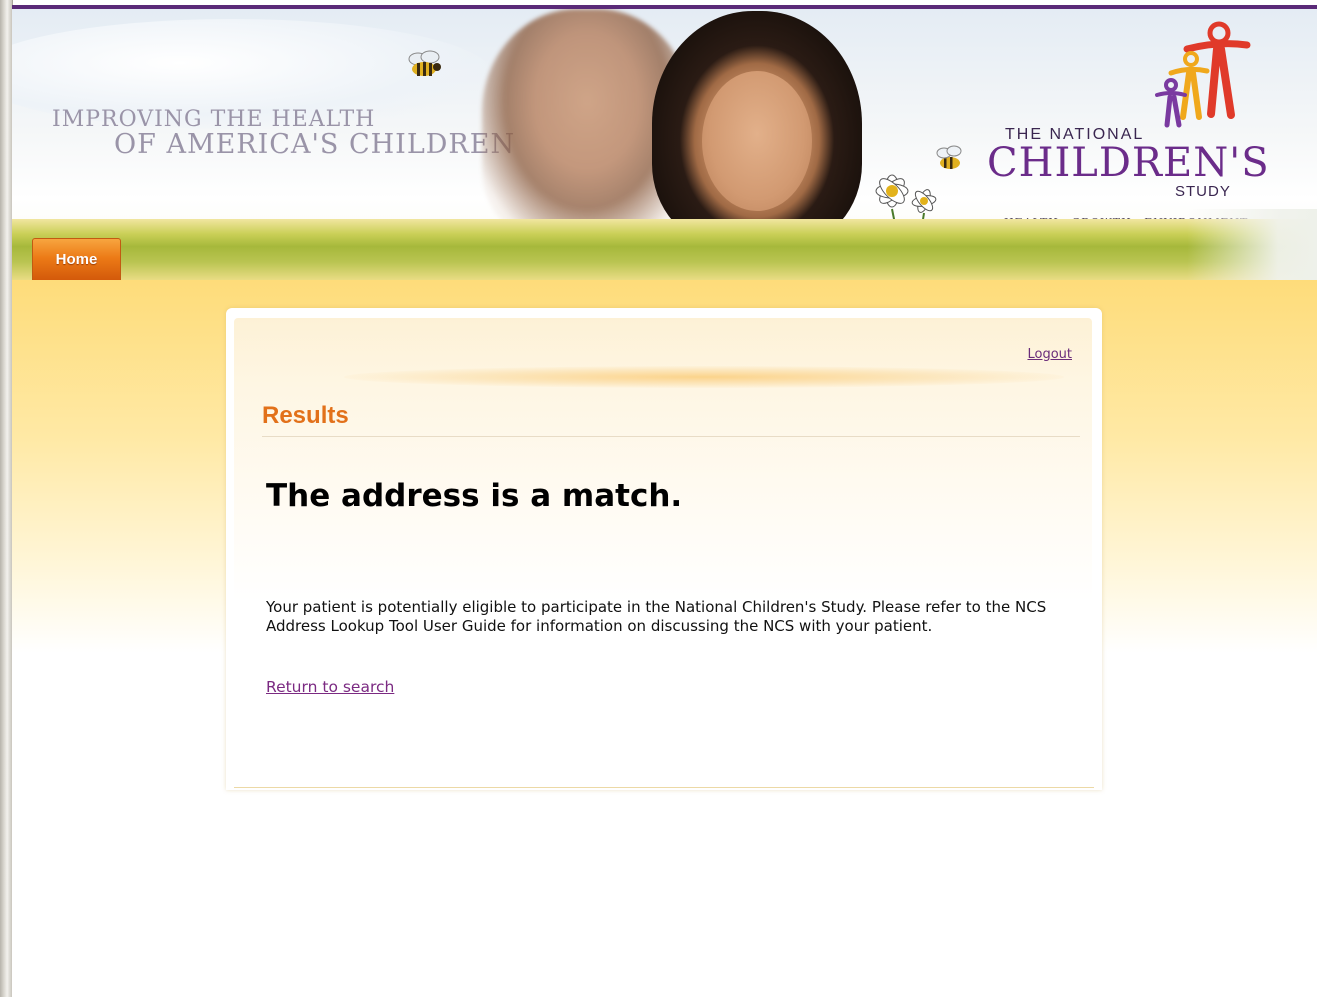 This screenshot has height=997, width=1317. What do you see at coordinates (704, 377) in the screenshot?
I see `panel-glow` at bounding box center [704, 377].